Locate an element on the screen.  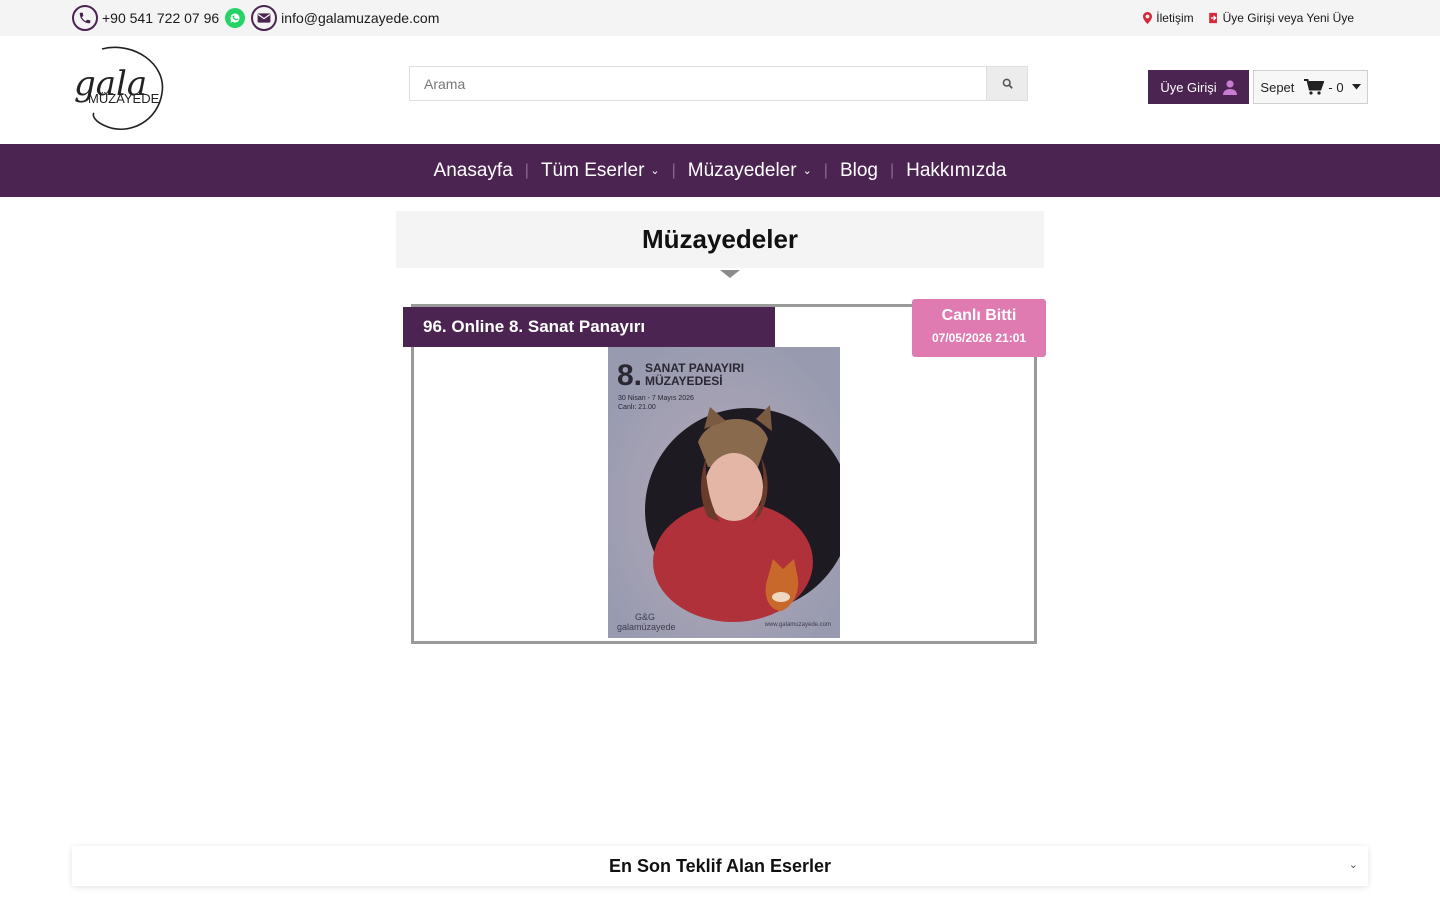
poster-brand-name: galamüzayede is located at coordinates (646, 627).